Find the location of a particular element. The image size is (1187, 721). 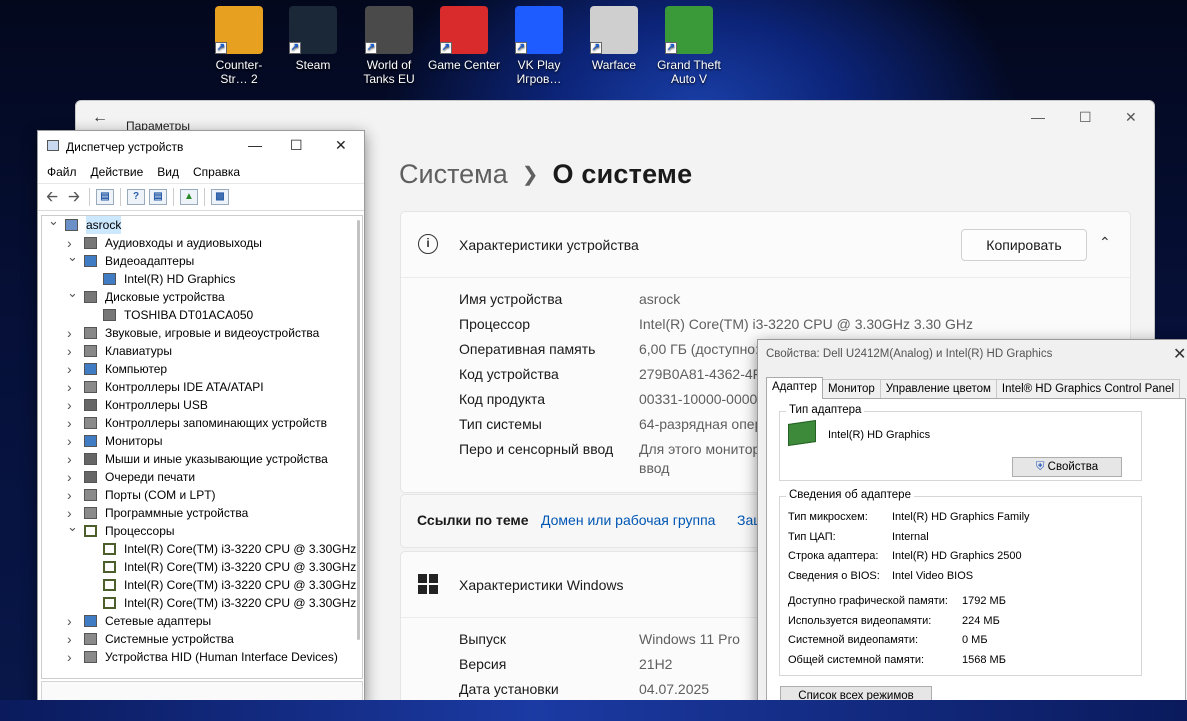

tree-item: ⌄ Процессоры is located at coordinates (202, 529).